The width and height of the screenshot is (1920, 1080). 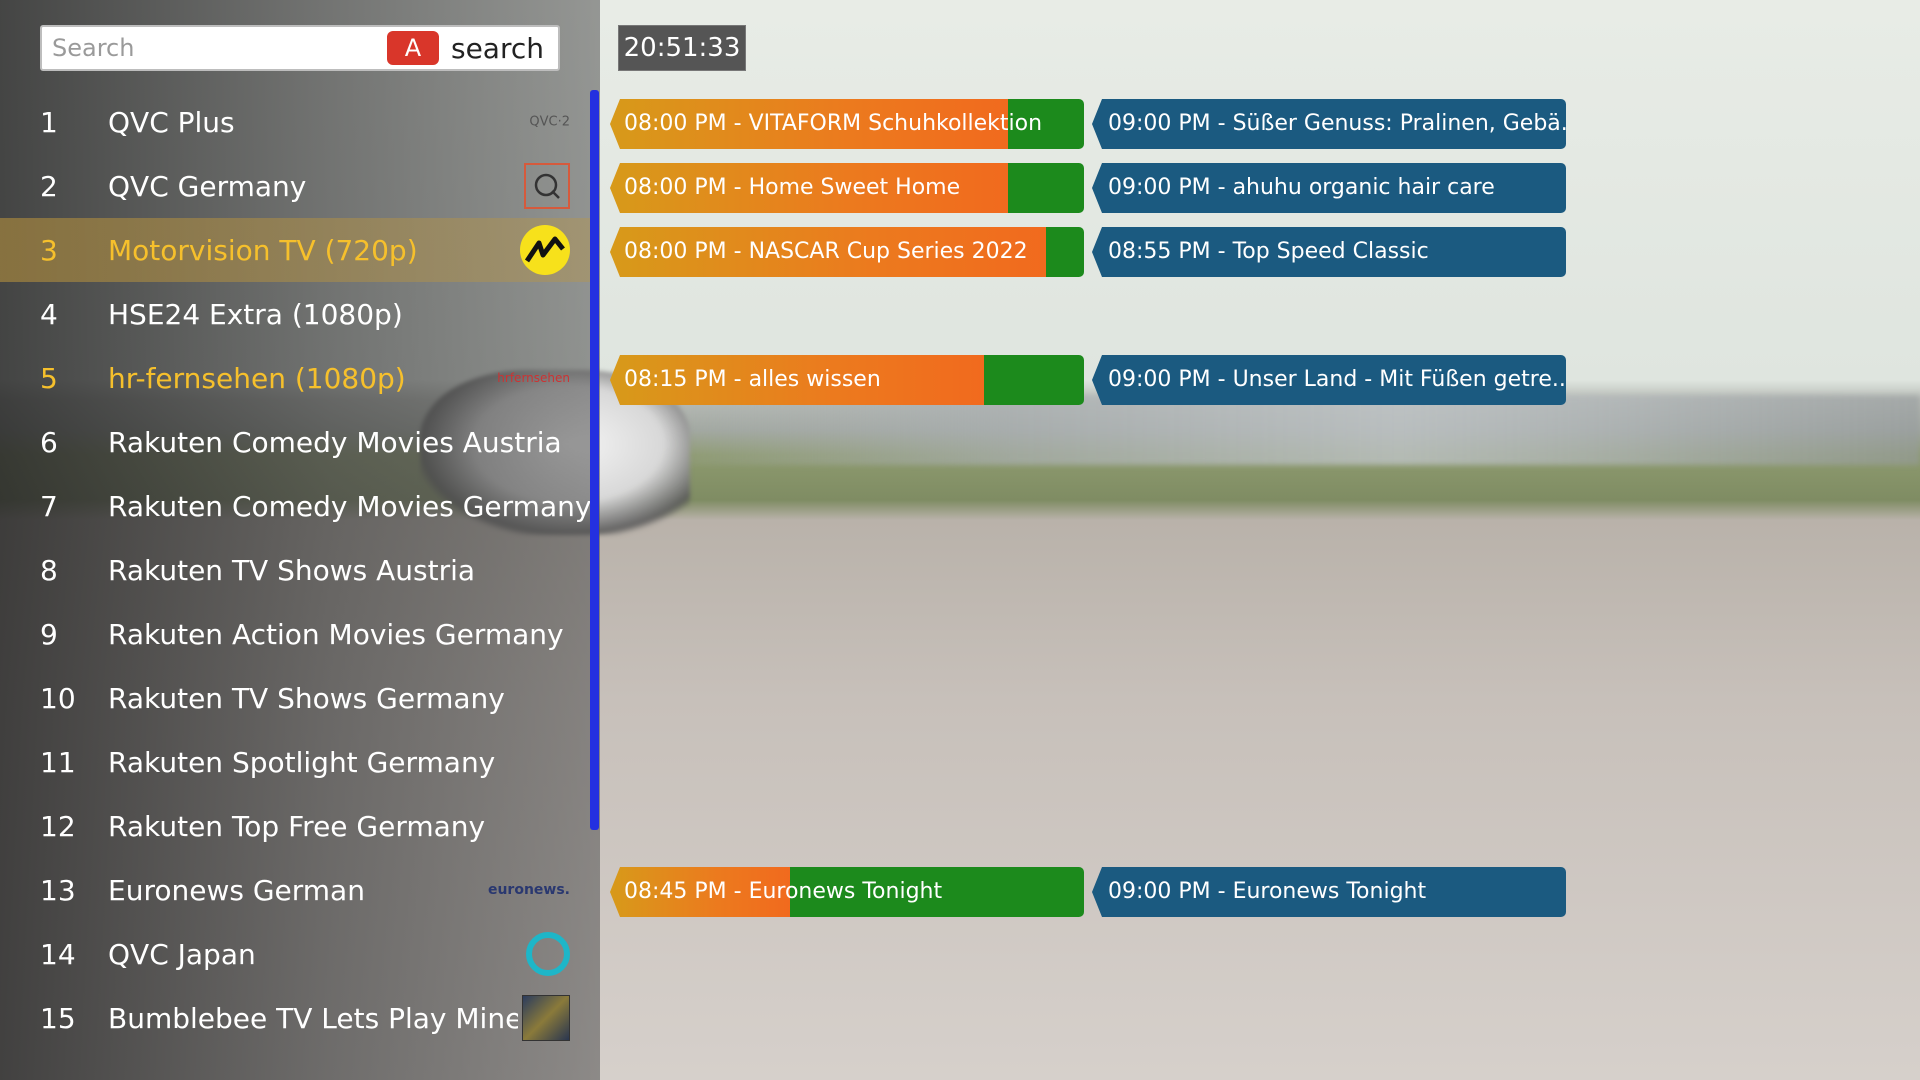 What do you see at coordinates (792, 187) in the screenshot?
I see `current-program-title: 08:00 PM - Home Sweet Home` at bounding box center [792, 187].